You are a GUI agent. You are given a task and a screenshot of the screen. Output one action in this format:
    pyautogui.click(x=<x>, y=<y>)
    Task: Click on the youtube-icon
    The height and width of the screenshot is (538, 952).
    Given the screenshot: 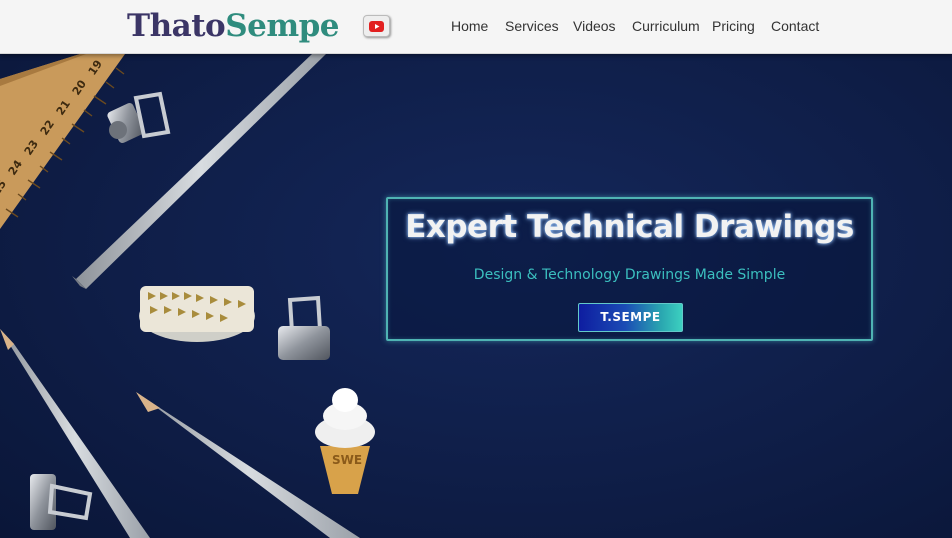 What is the action you would take?
    pyautogui.click(x=376, y=26)
    